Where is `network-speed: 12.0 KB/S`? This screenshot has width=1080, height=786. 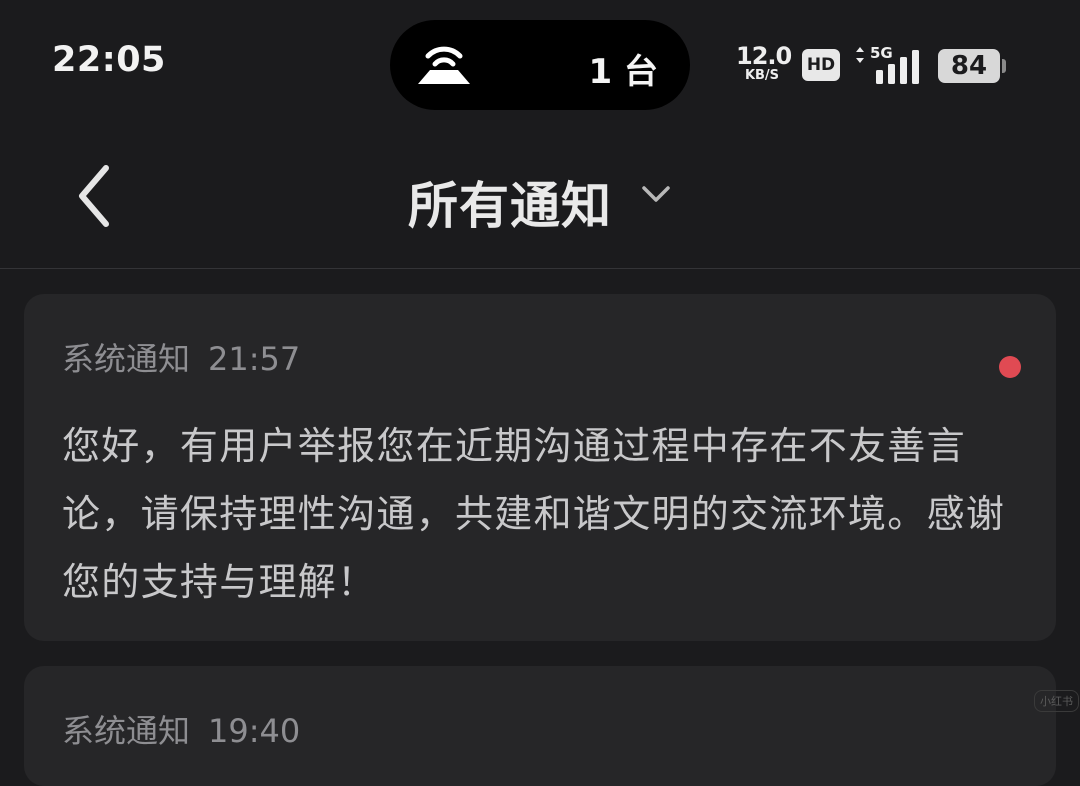
network-speed: 12.0 KB/S is located at coordinates (764, 62).